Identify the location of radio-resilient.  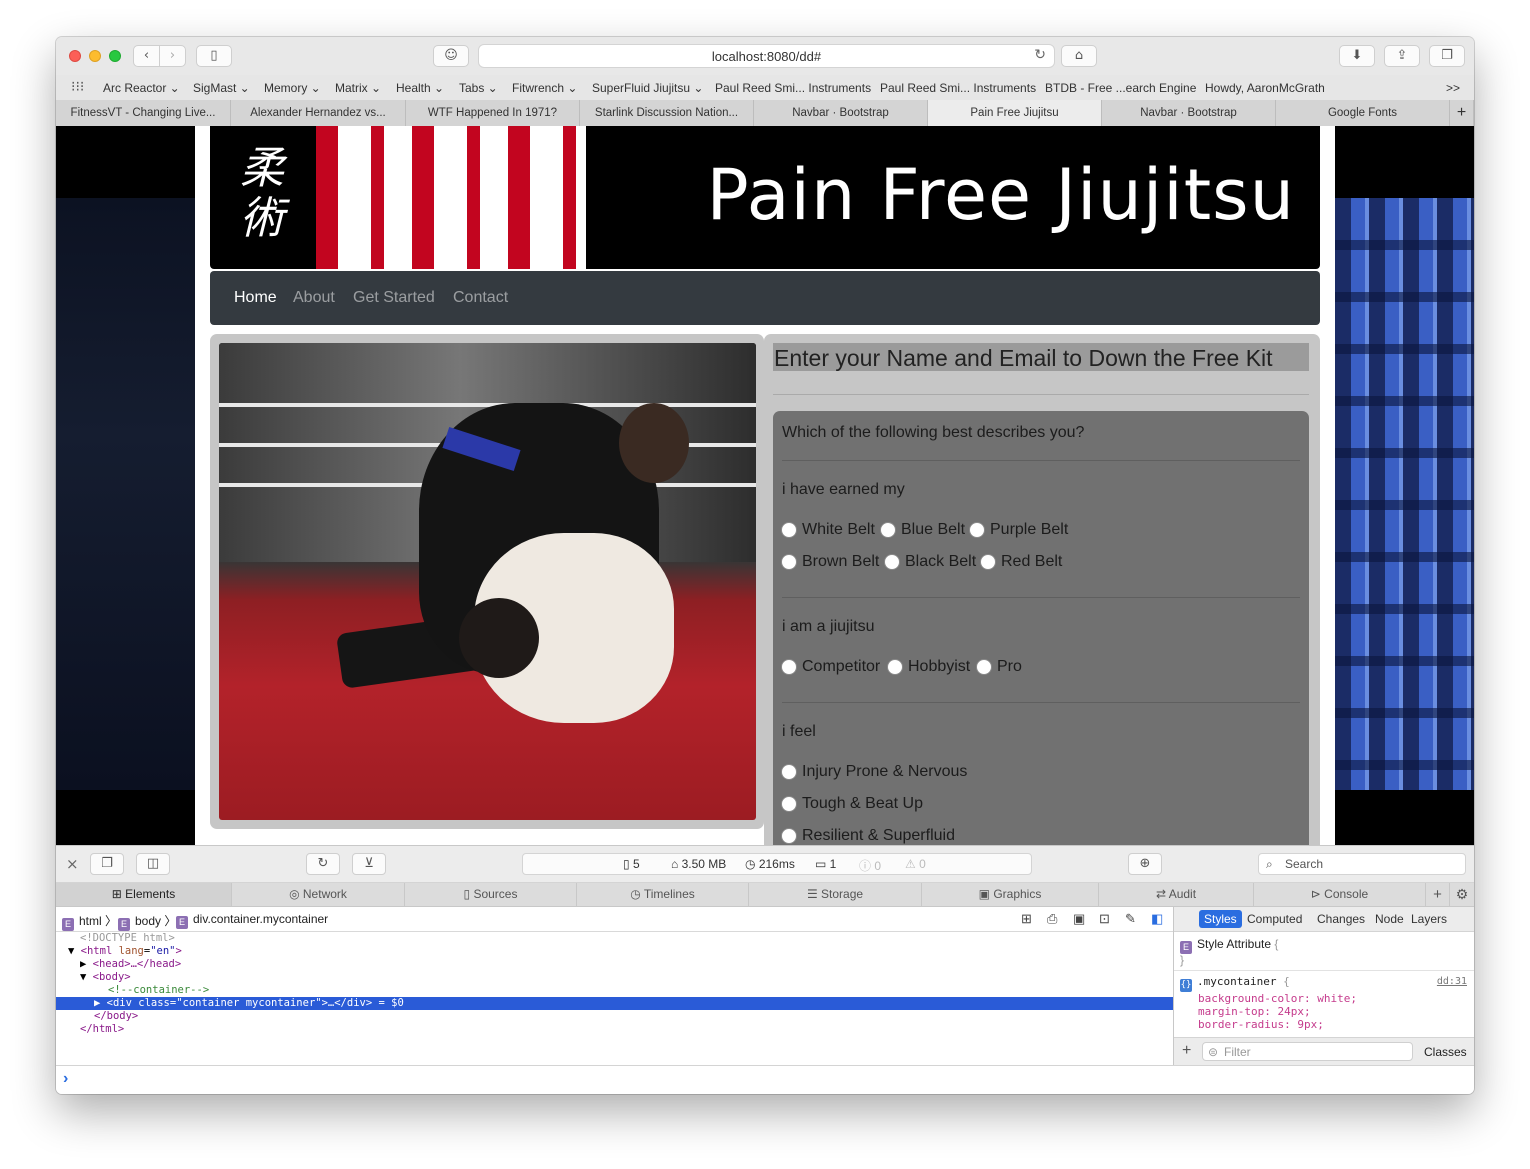
(789, 836).